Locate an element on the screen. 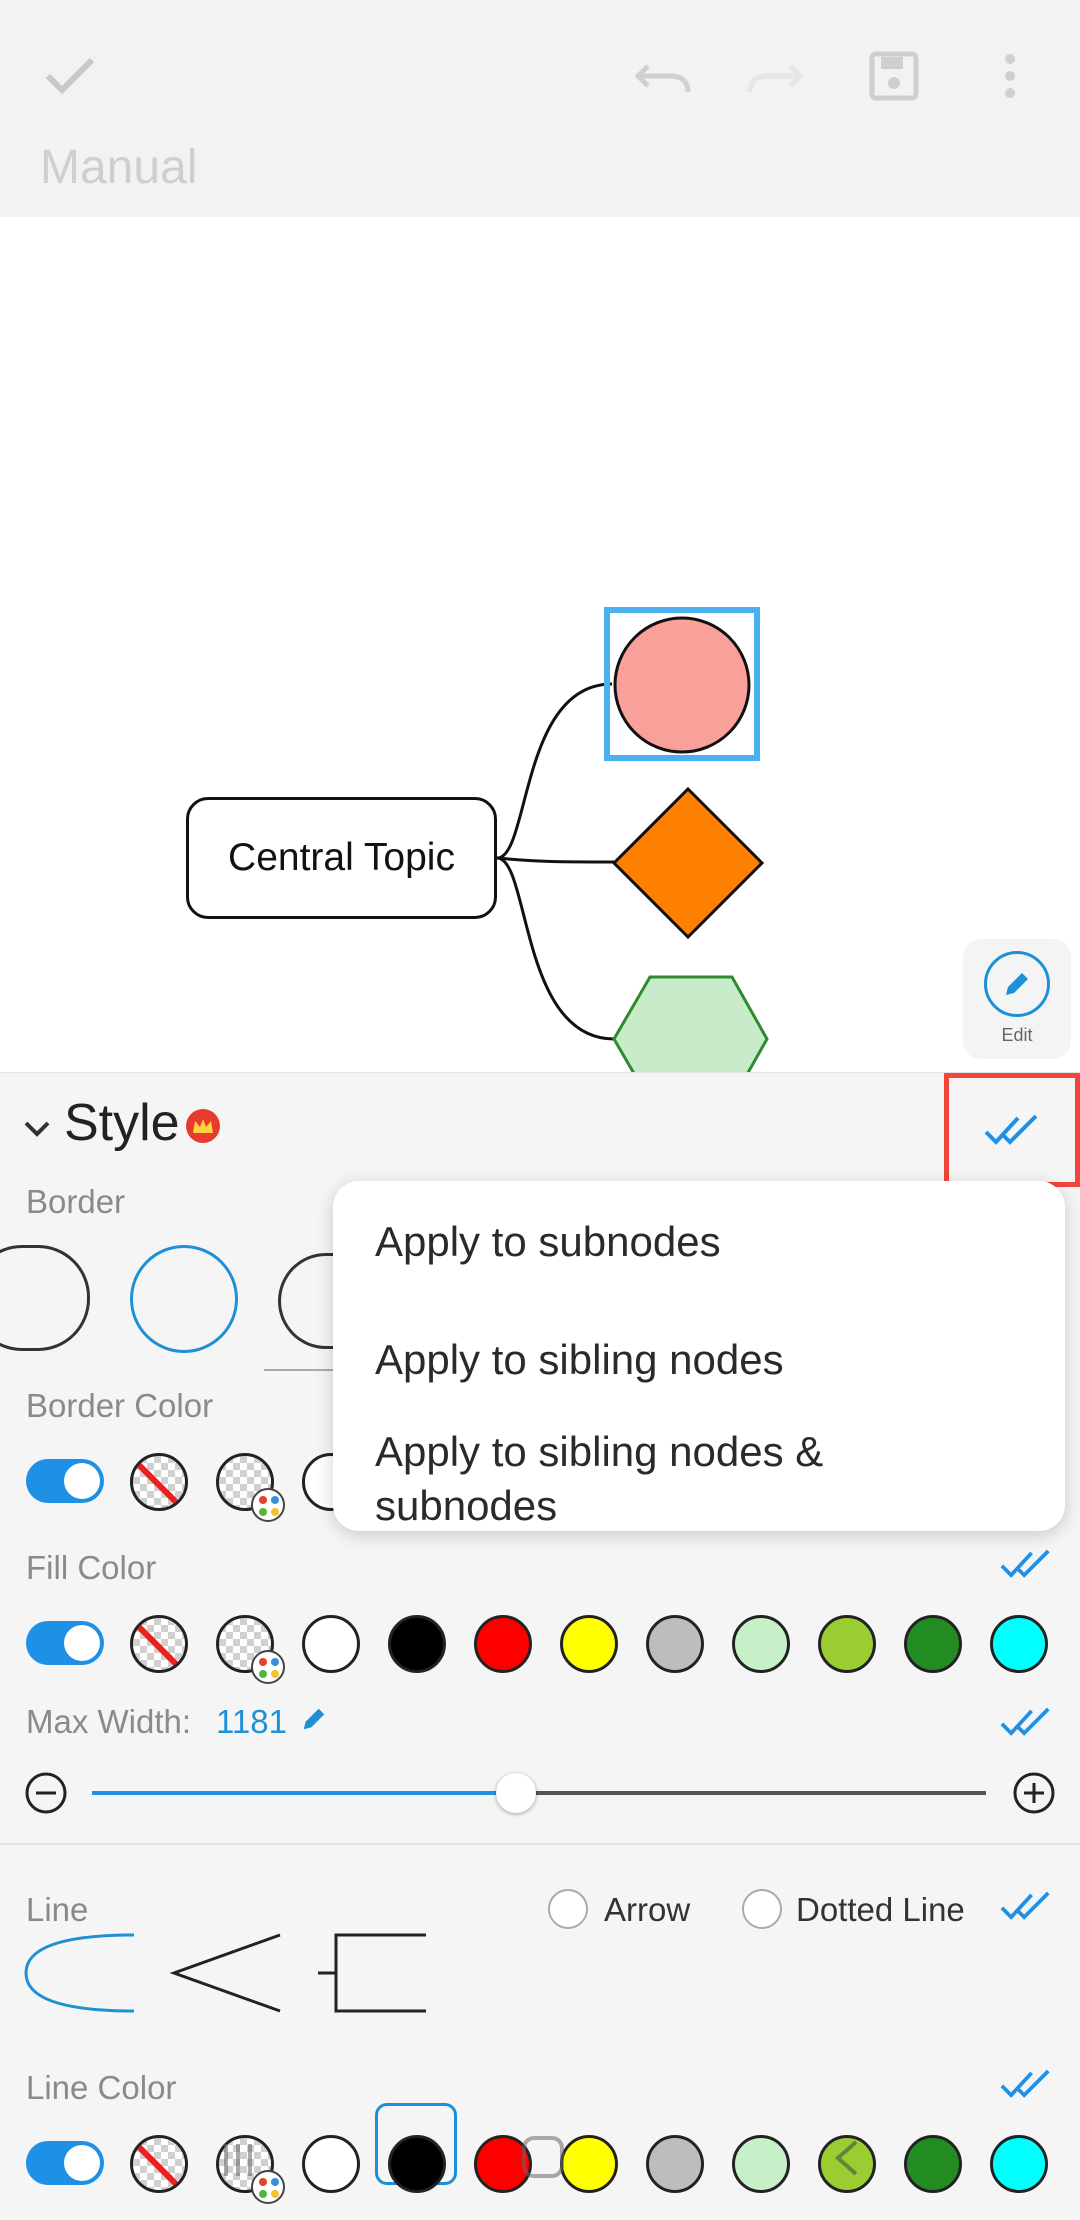  no-line-color-swatch is located at coordinates (159, 2164).